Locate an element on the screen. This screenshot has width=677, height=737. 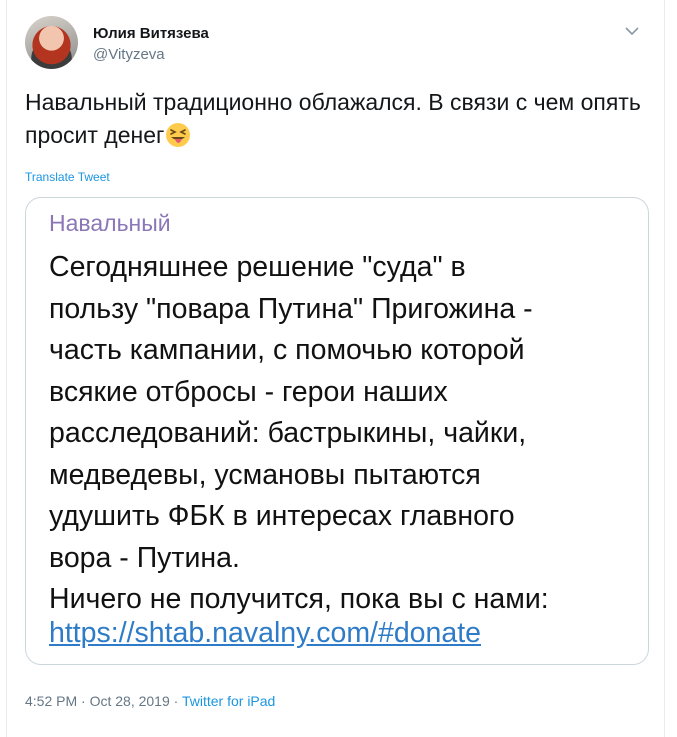
translate-tweet-link: Translate Tweet is located at coordinates (67, 177).